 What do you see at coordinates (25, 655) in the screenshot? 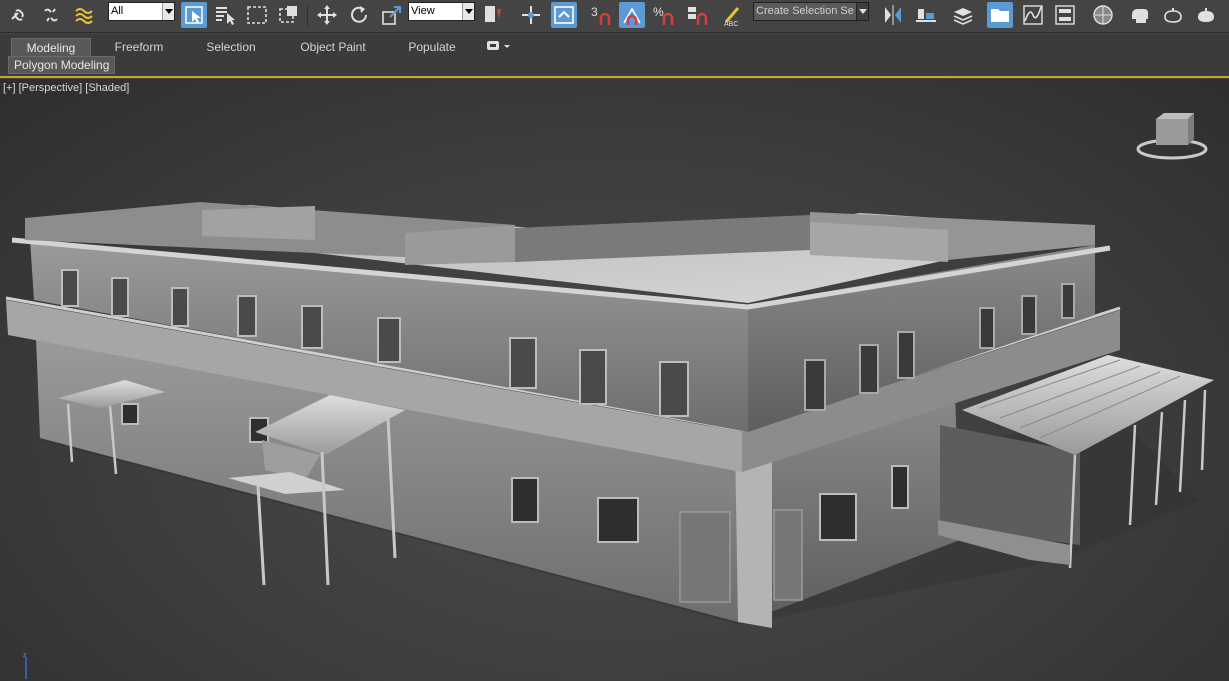
I see `axis-z-label: z` at bounding box center [25, 655].